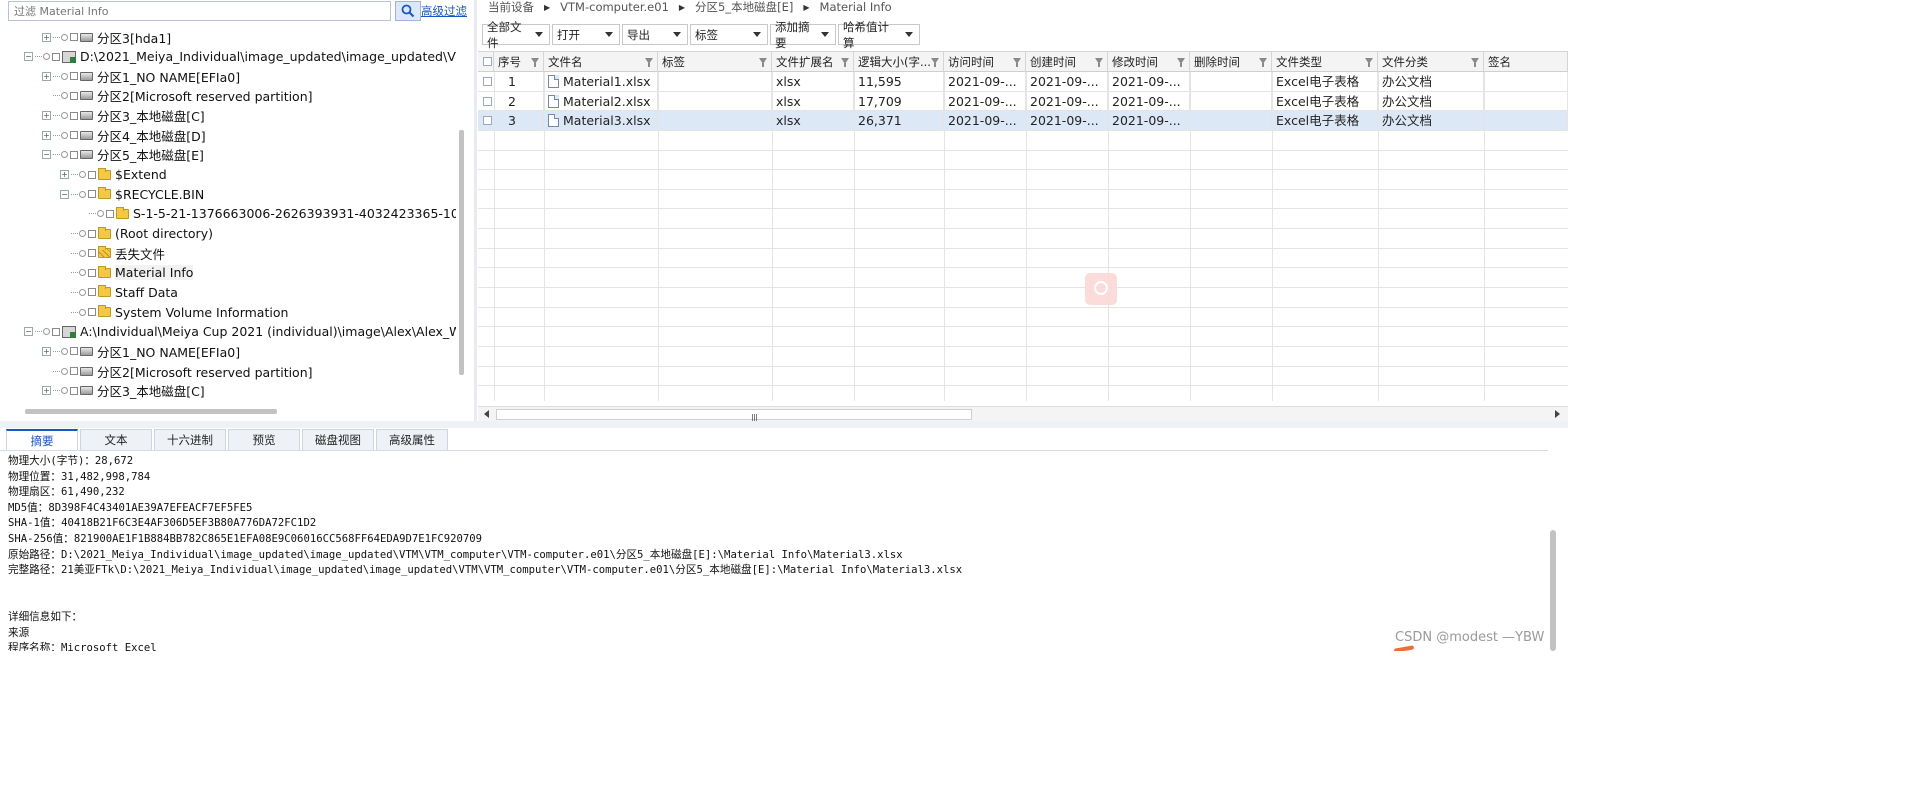  Describe the element at coordinates (715, 62) in the screenshot. I see `column-header: 标签` at that location.